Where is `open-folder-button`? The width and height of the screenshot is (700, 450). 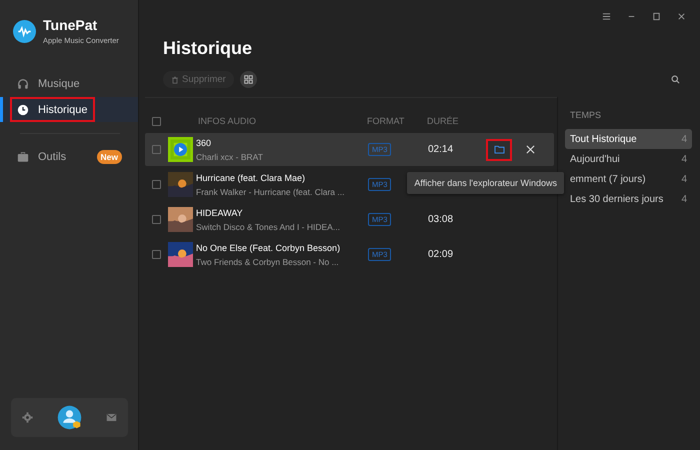
open-folder-button is located at coordinates (499, 149).